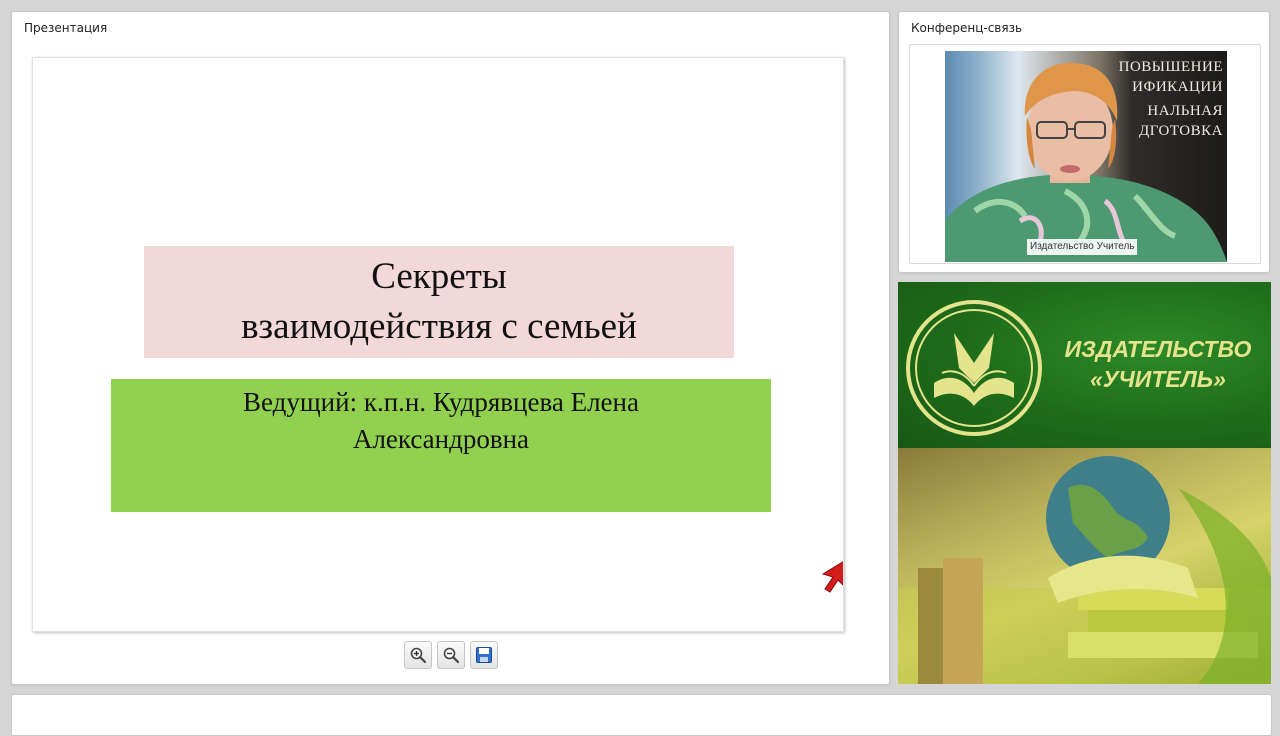  What do you see at coordinates (1170, 67) in the screenshot?
I see `banner-text-1: ПОВЫШЕНИЕ` at bounding box center [1170, 67].